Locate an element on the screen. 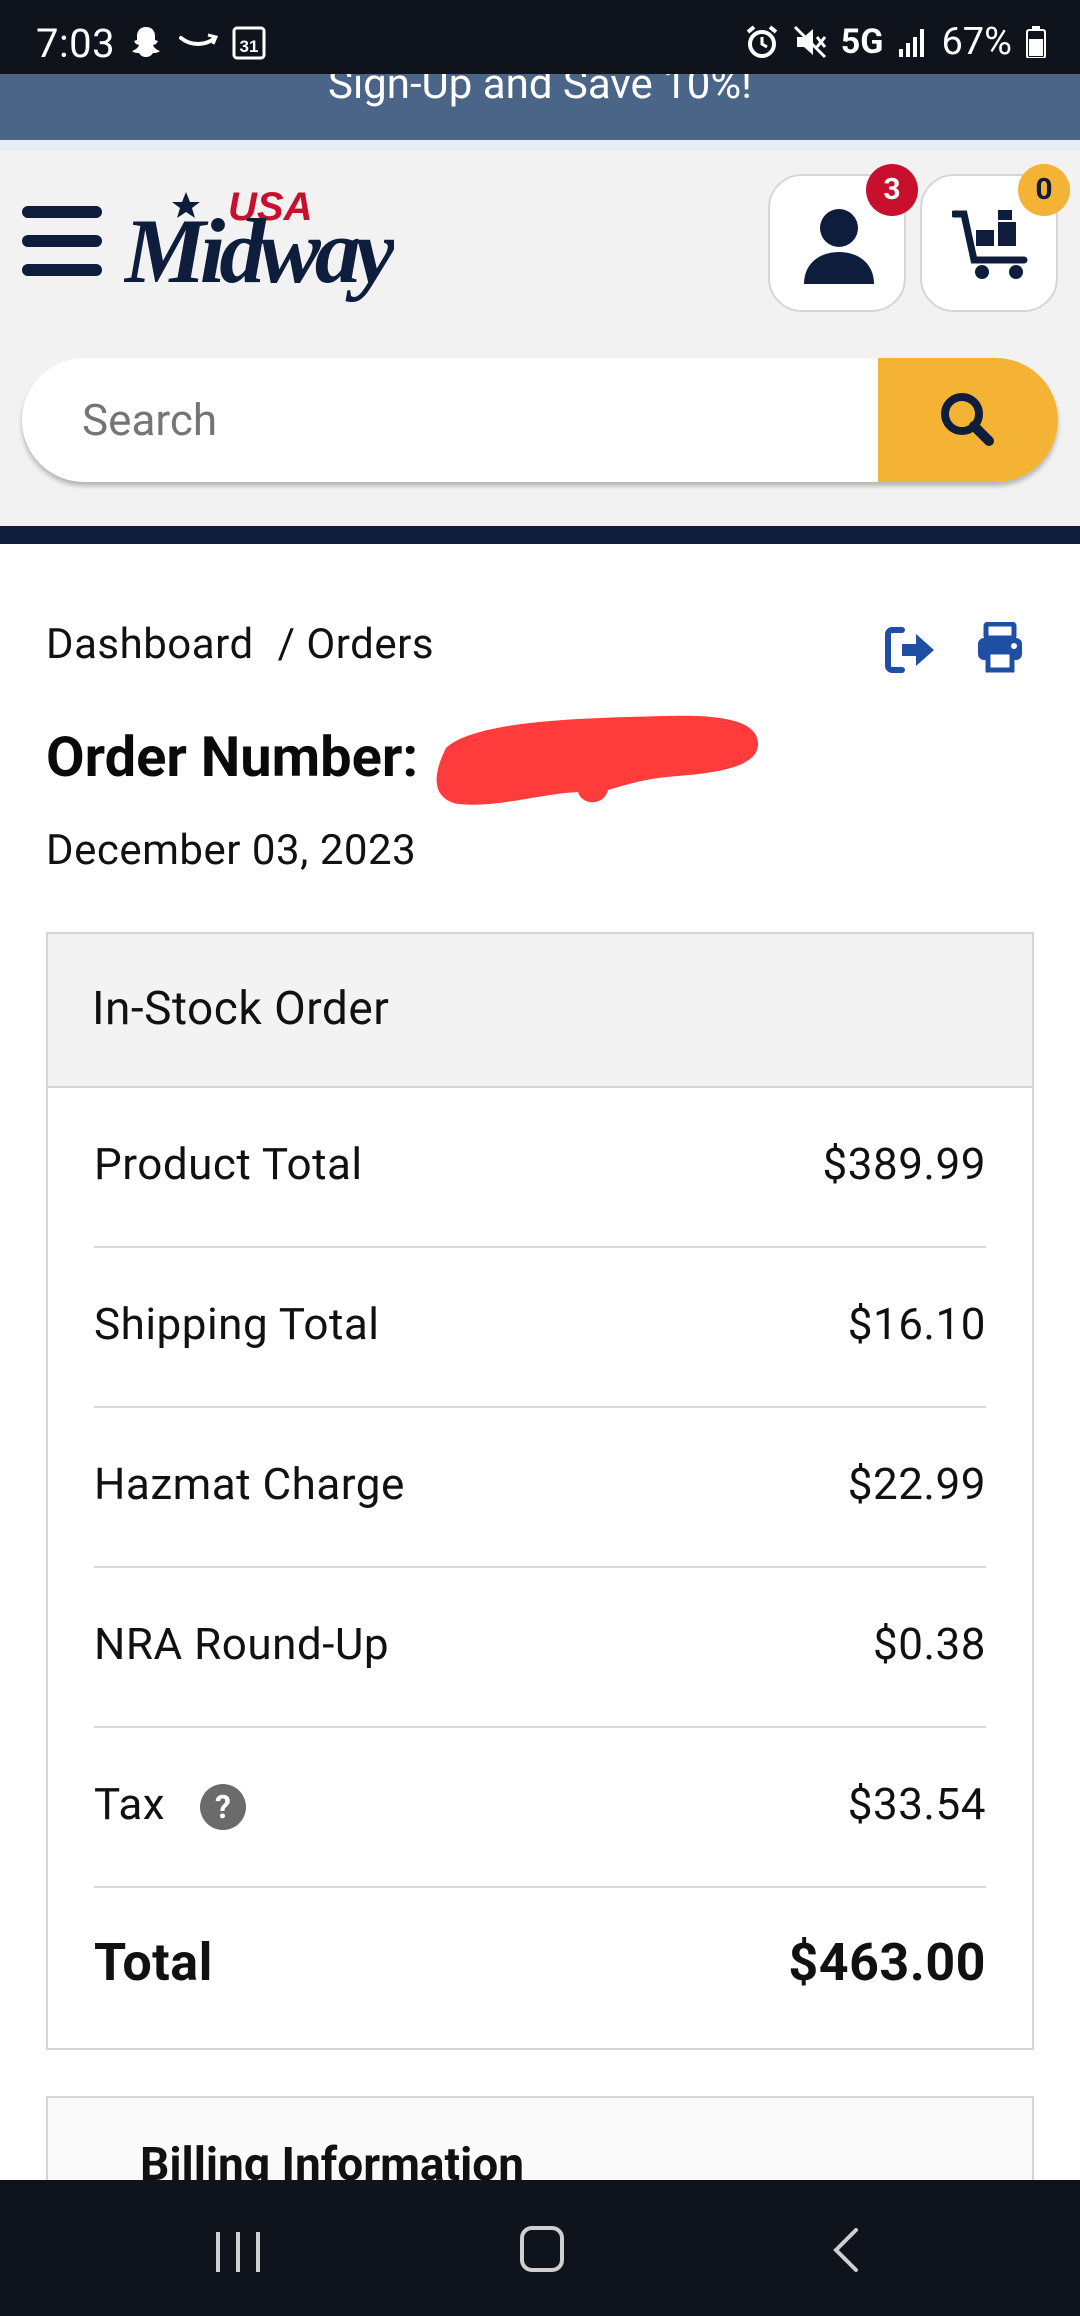 The height and width of the screenshot is (2316, 1080). search-bar is located at coordinates (540, 420).